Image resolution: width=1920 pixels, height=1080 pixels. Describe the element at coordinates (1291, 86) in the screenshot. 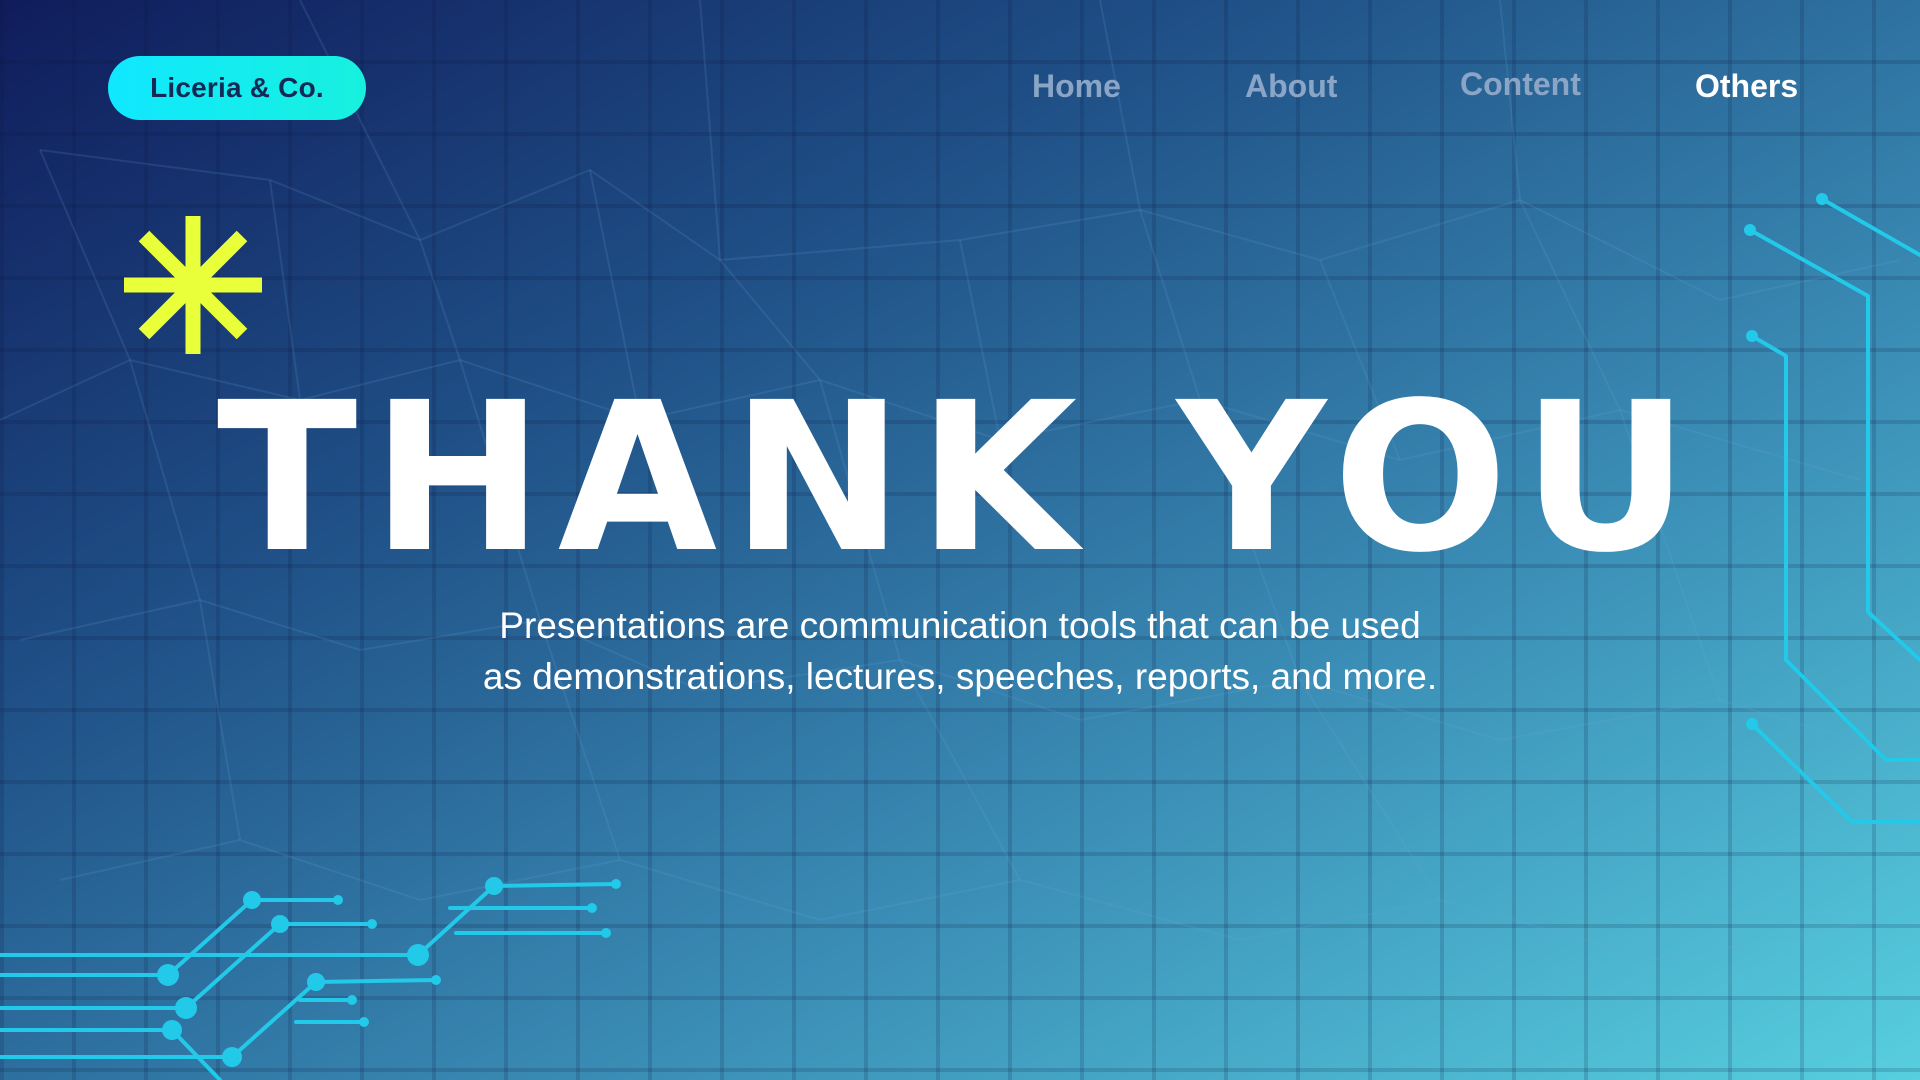

I see `nav-item-about: About` at that location.